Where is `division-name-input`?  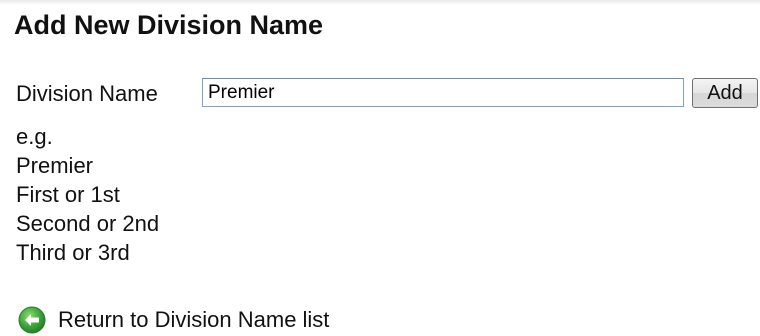 division-name-input is located at coordinates (443, 92).